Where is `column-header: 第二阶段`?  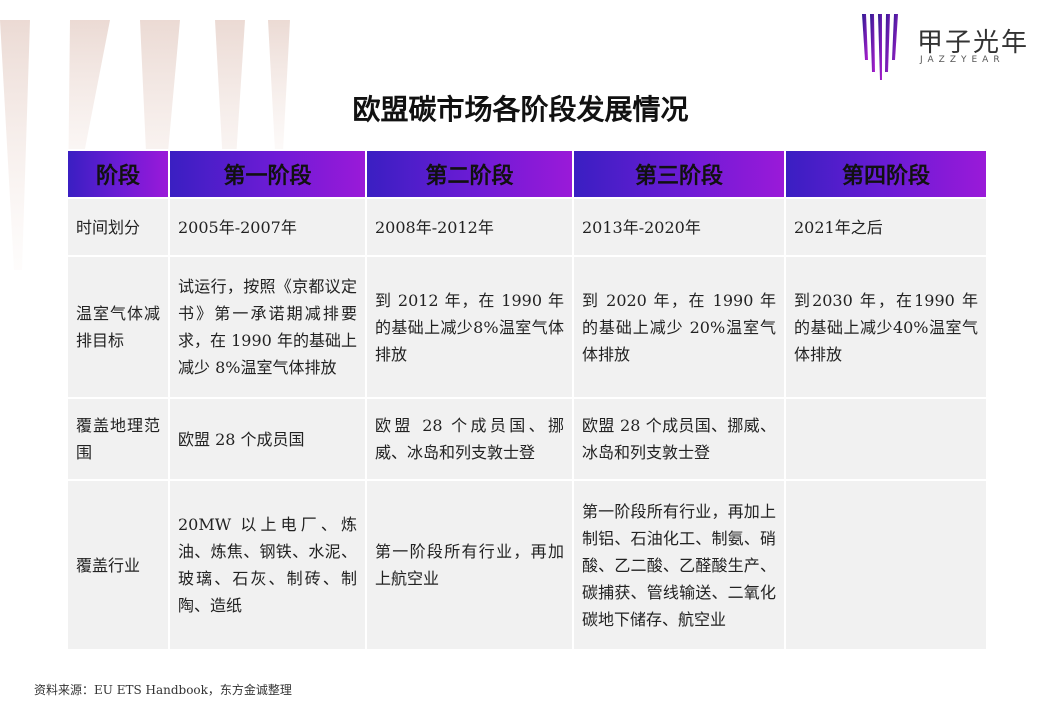
column-header: 第二阶段 is located at coordinates (469, 174).